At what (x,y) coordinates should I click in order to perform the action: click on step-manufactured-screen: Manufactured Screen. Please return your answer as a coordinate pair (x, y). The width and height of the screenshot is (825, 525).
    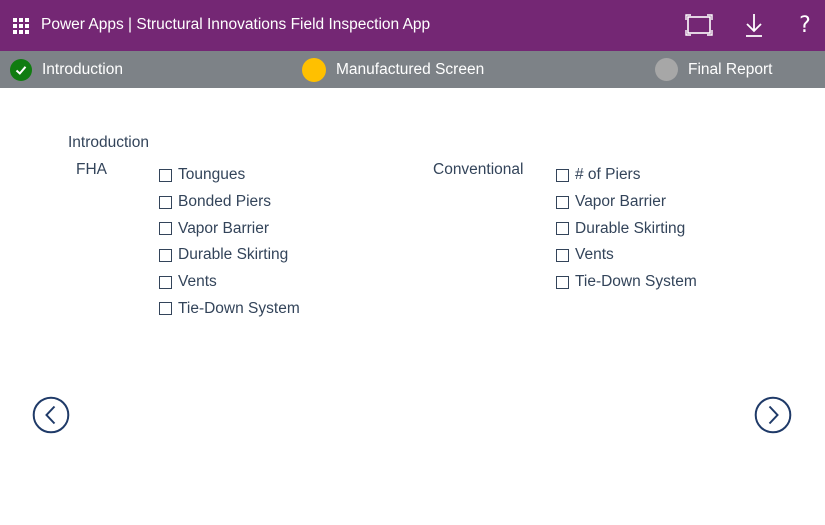
    Looking at the image, I should click on (393, 69).